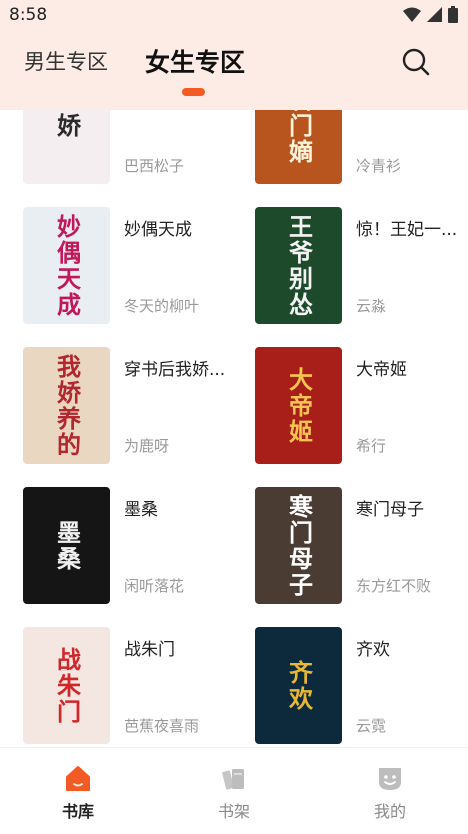 This screenshot has height=834, width=468. What do you see at coordinates (390, 779) in the screenshot?
I see `profile-icon` at bounding box center [390, 779].